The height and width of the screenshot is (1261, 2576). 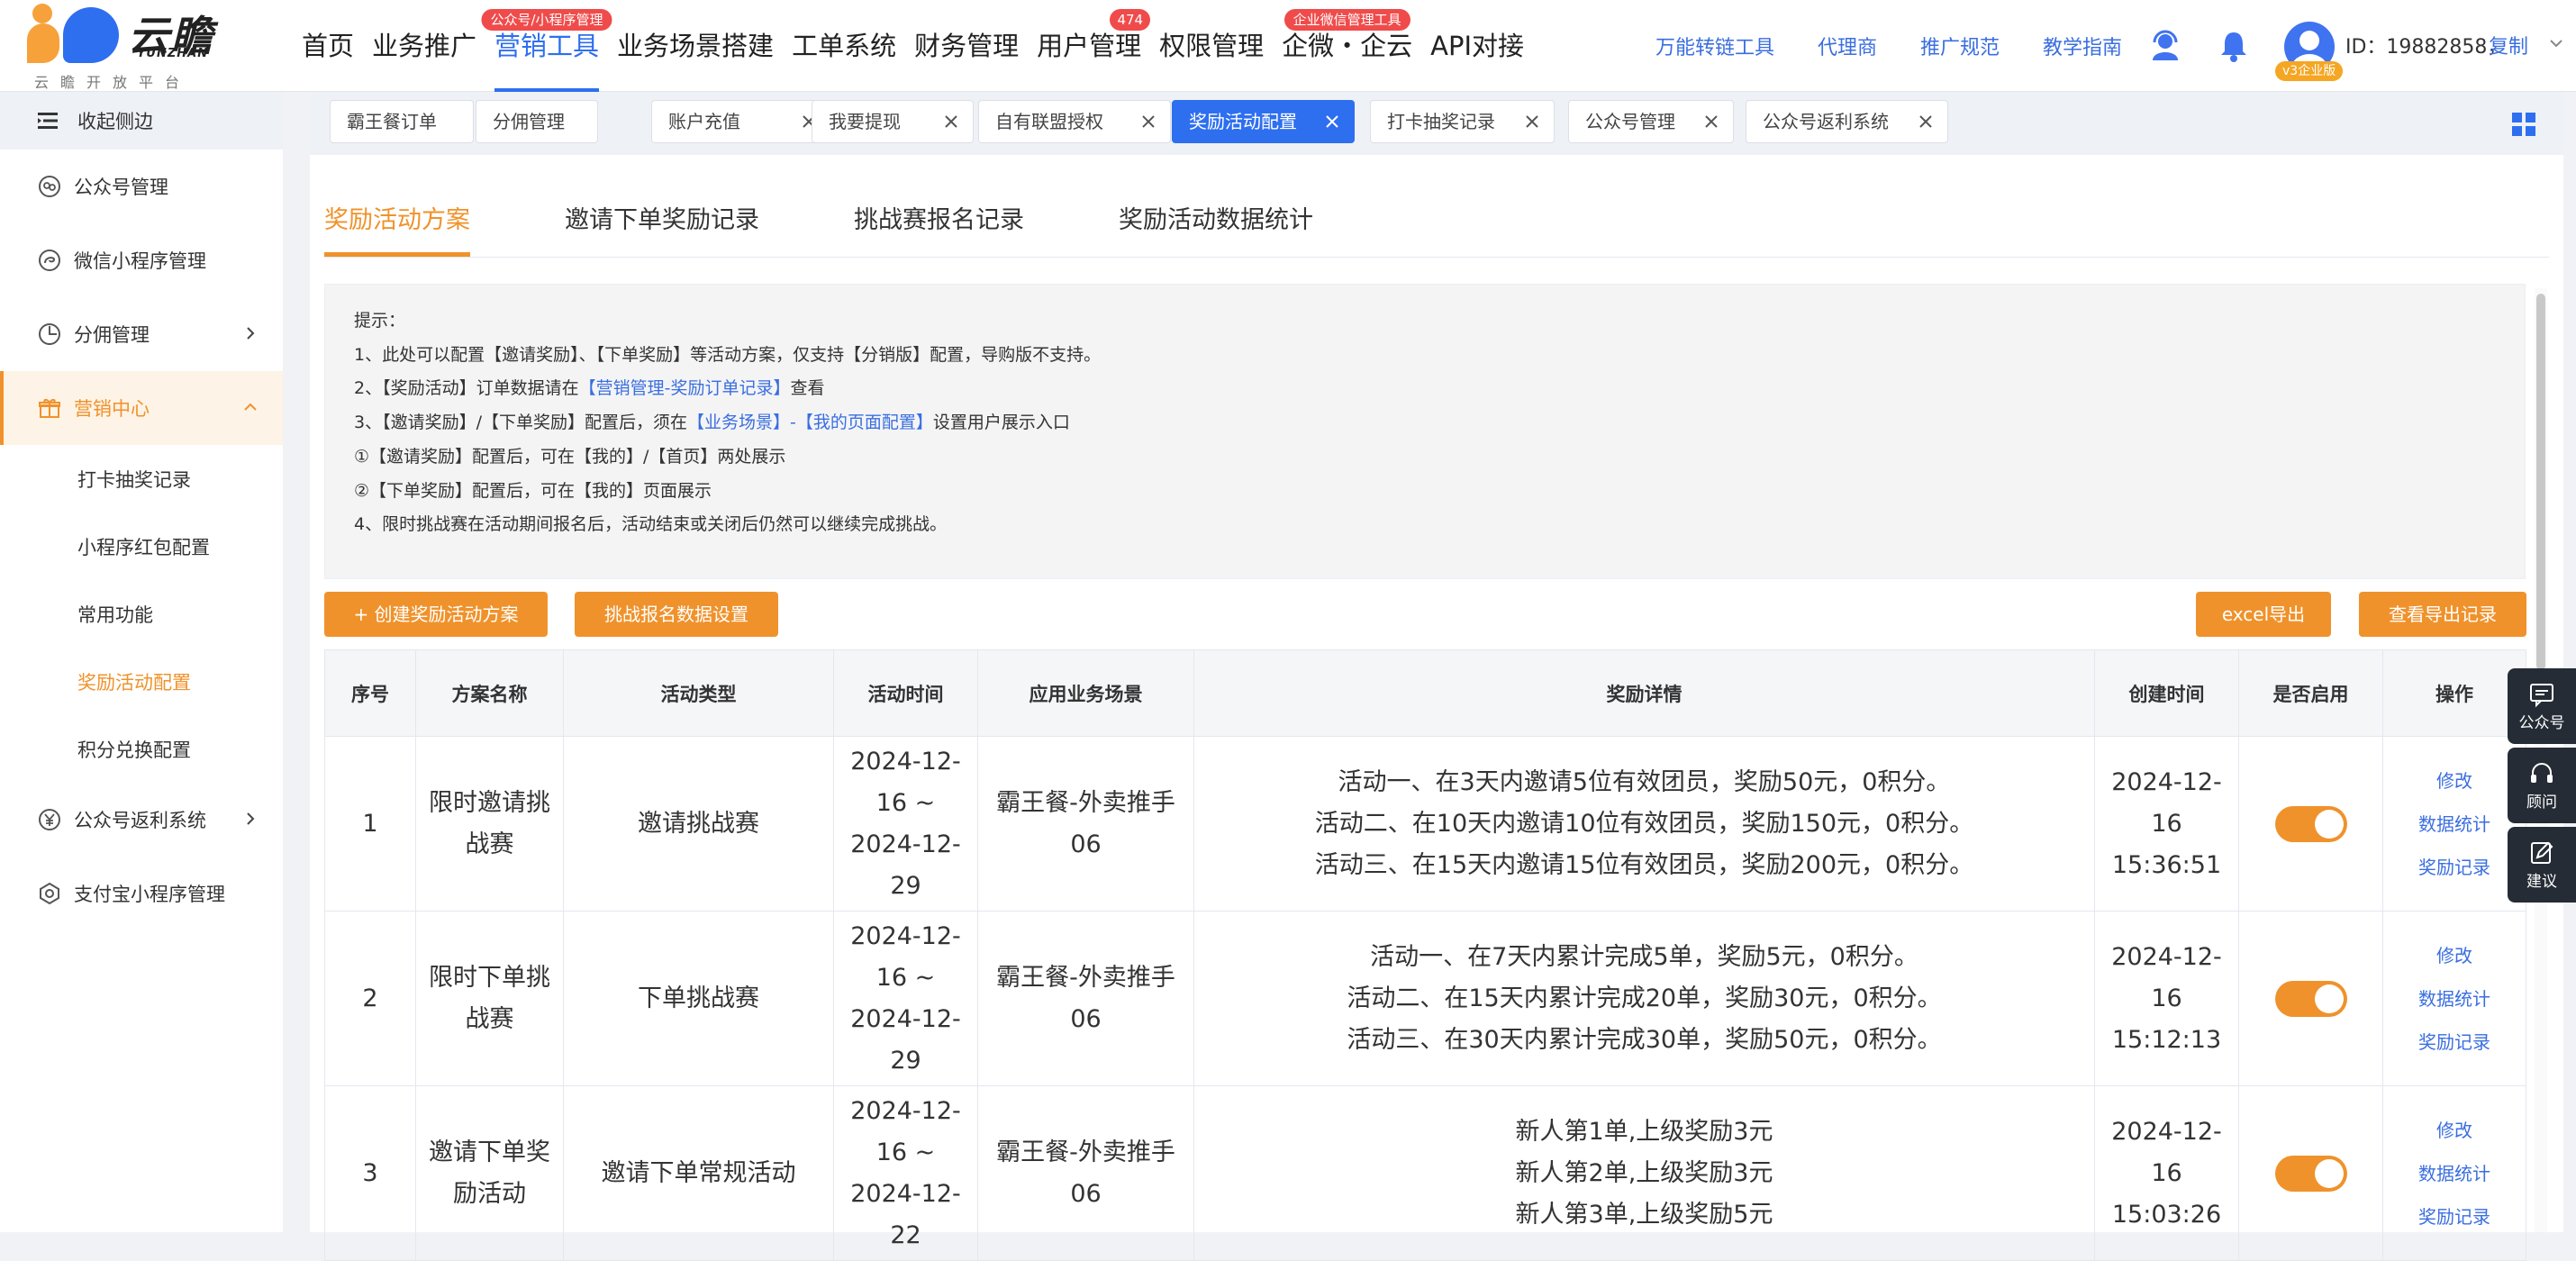 What do you see at coordinates (2542, 706) in the screenshot?
I see `float-official-account: 公众号` at bounding box center [2542, 706].